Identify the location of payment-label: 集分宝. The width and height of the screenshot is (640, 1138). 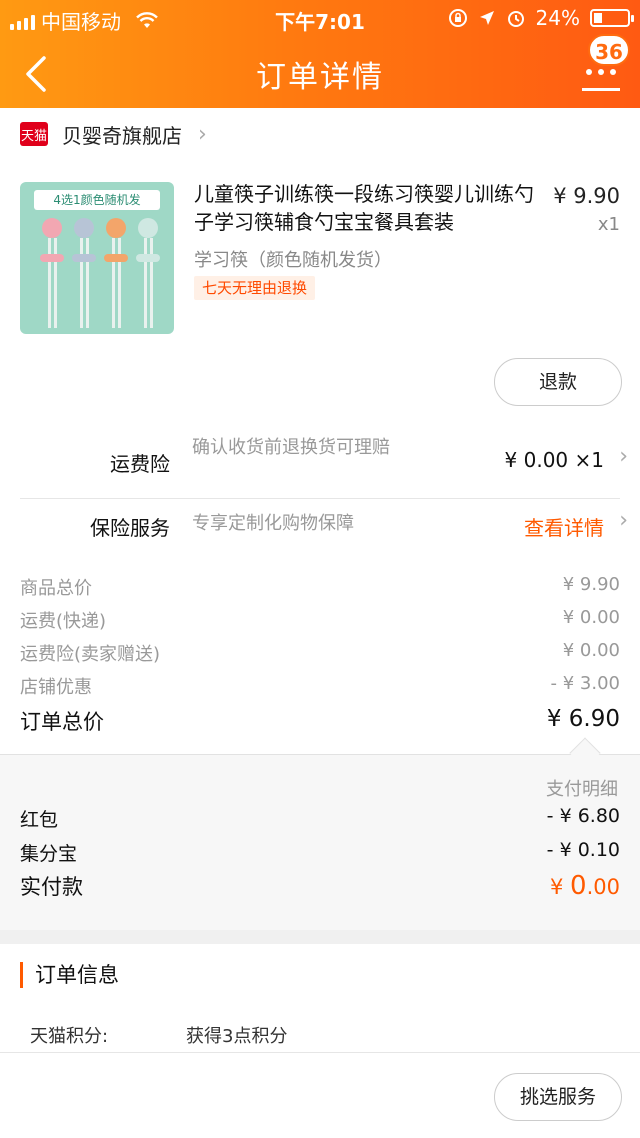
(49, 854).